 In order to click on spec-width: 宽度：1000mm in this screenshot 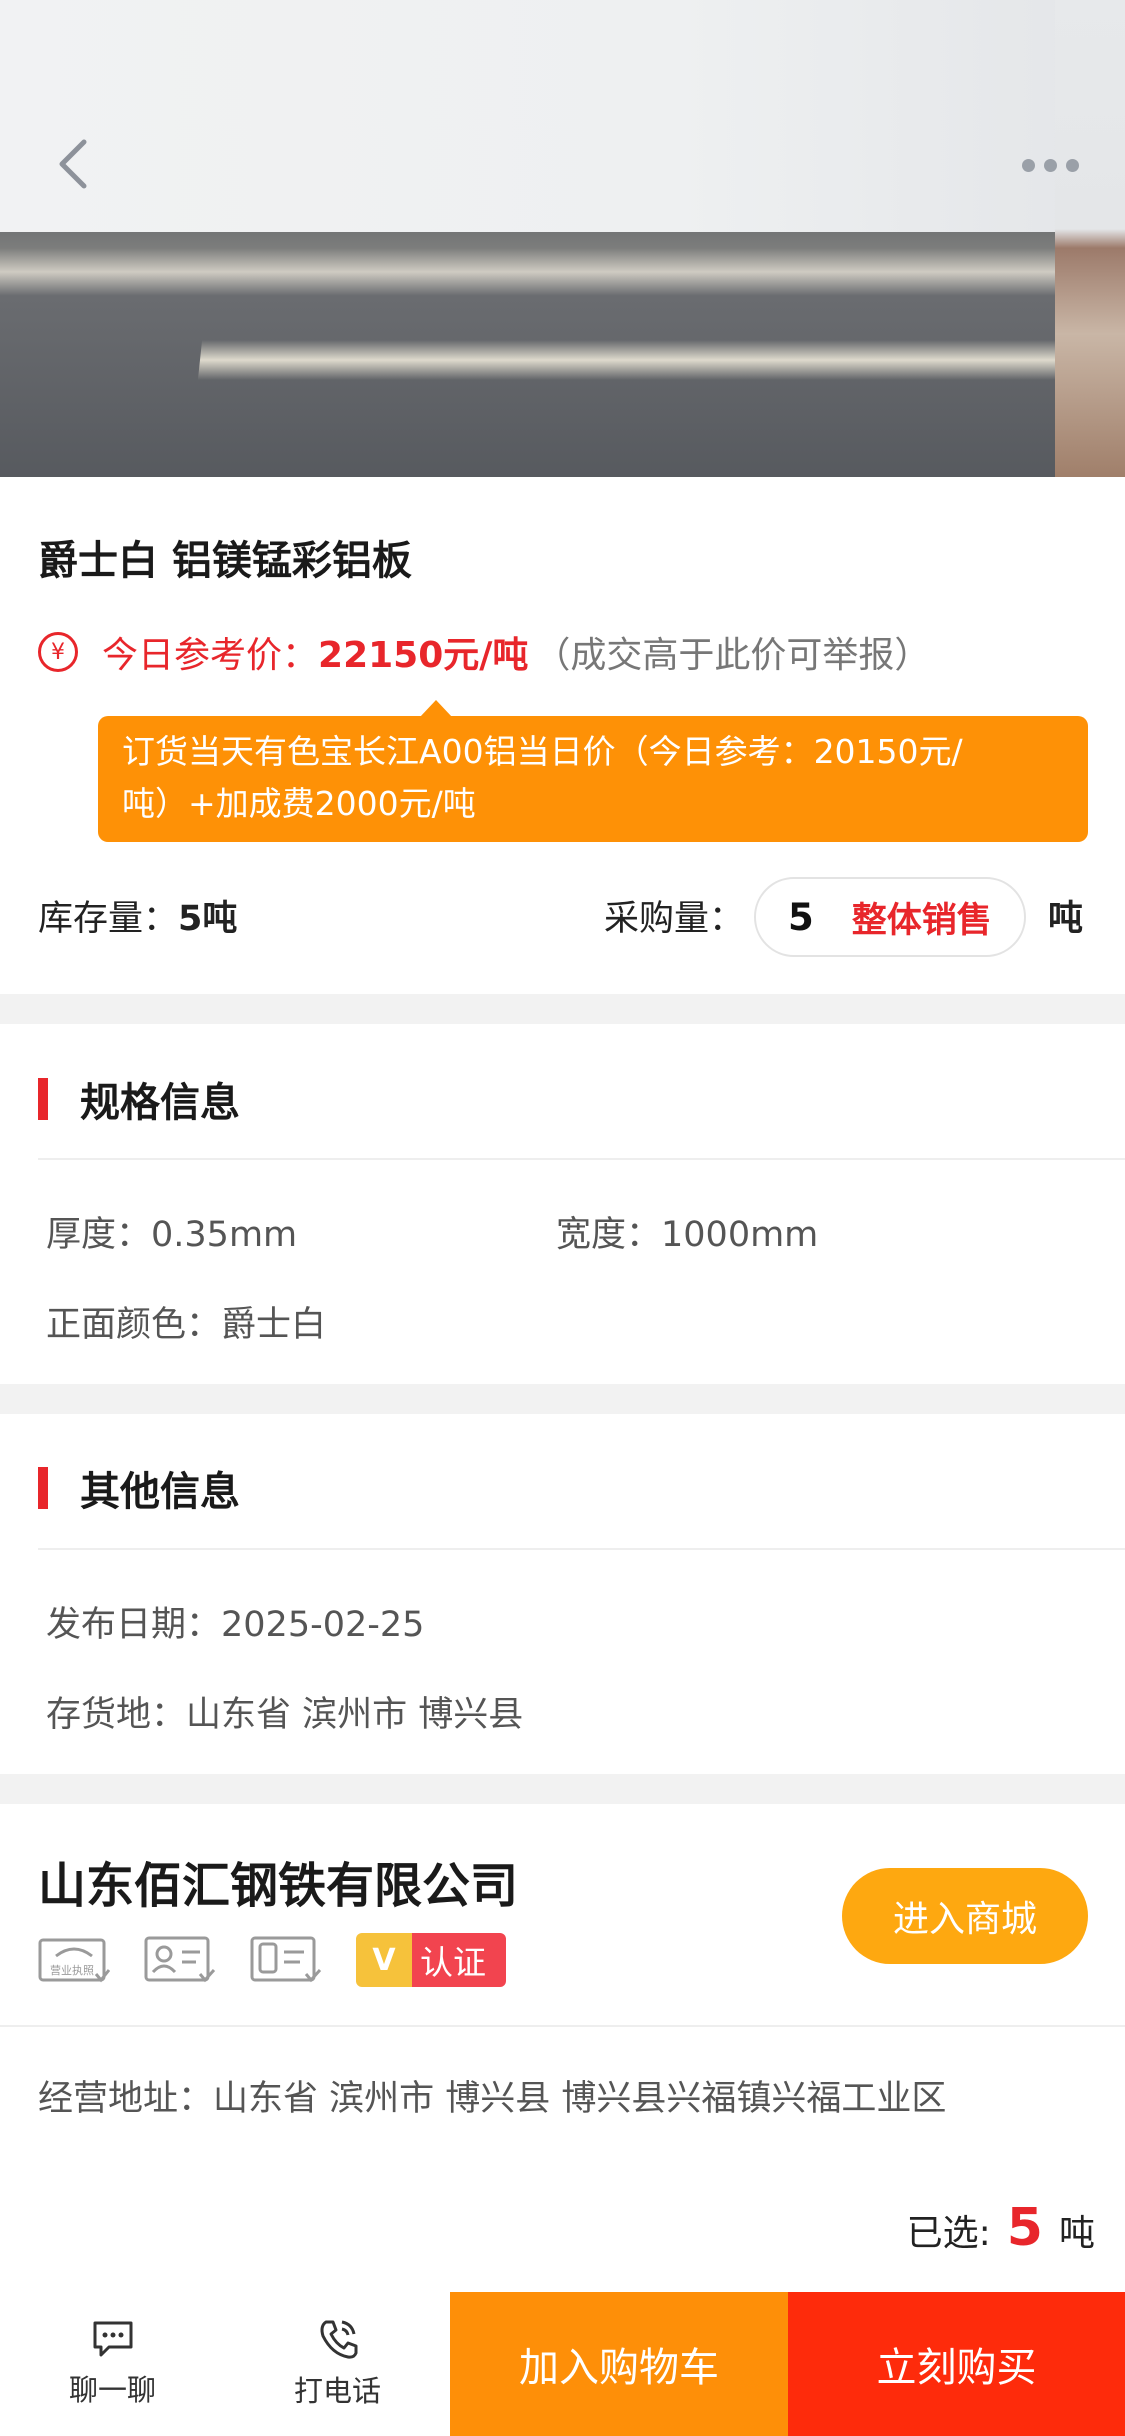, I will do `click(687, 1231)`.